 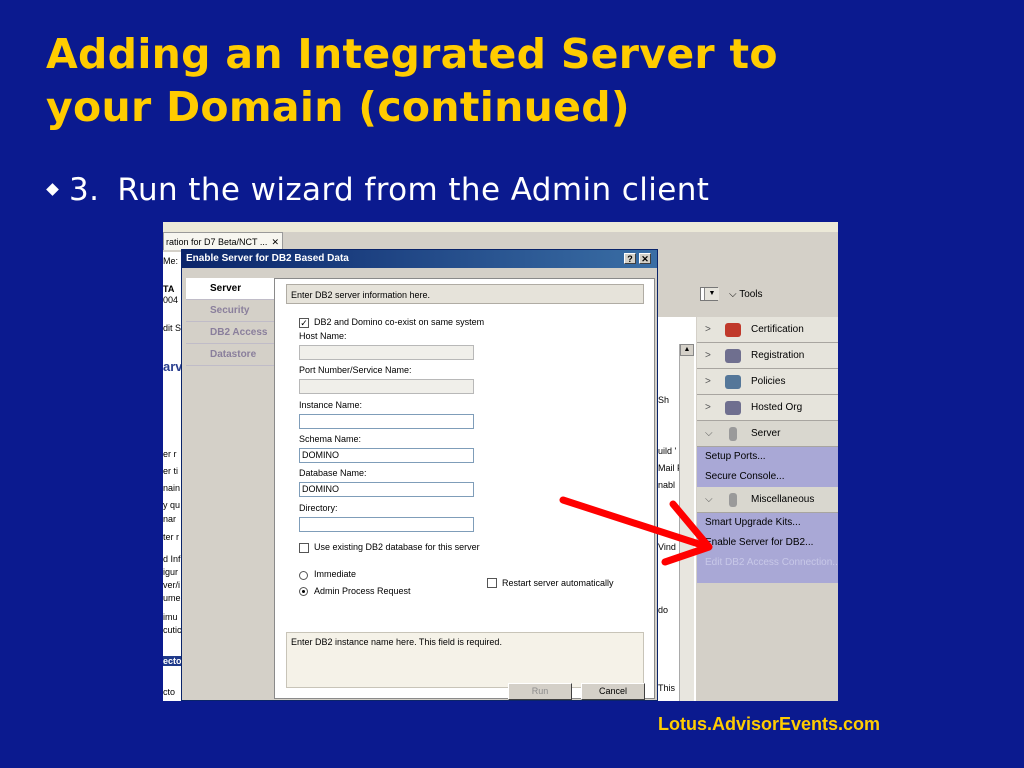 I want to click on red-arrow-icon, so click(x=636, y=531).